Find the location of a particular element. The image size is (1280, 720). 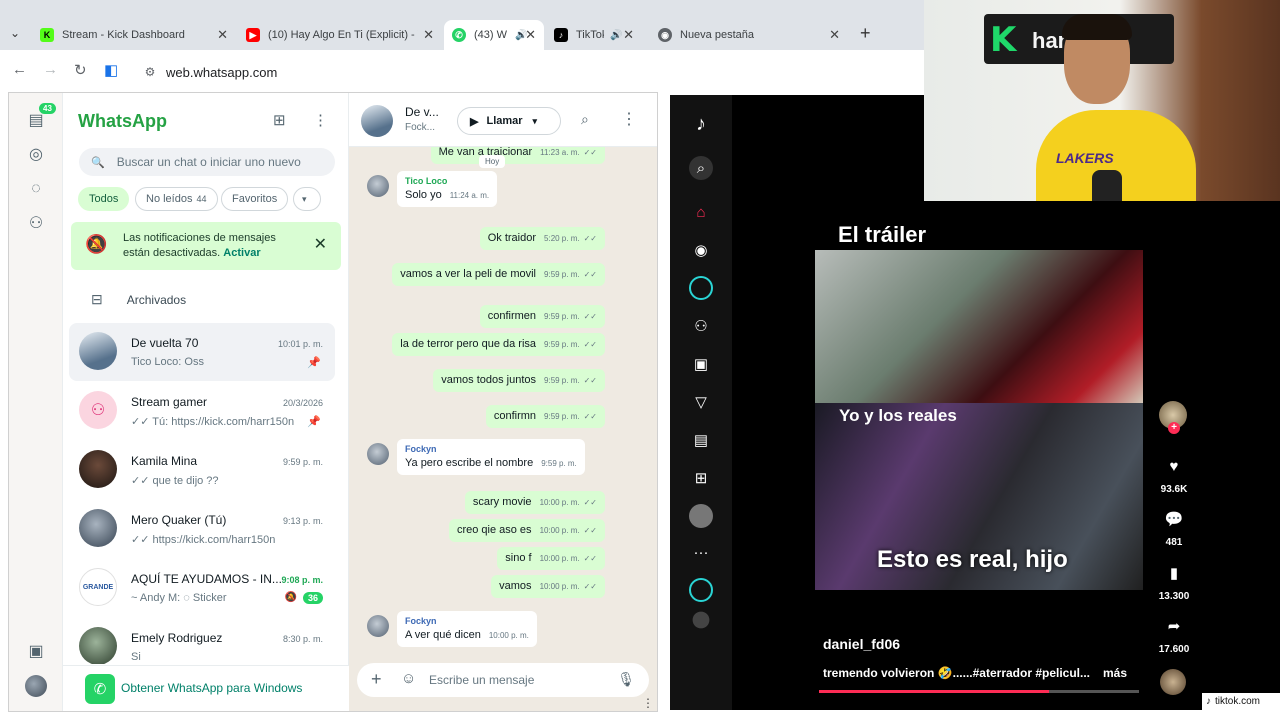

activity-icon: ▤ is located at coordinates (701, 440).